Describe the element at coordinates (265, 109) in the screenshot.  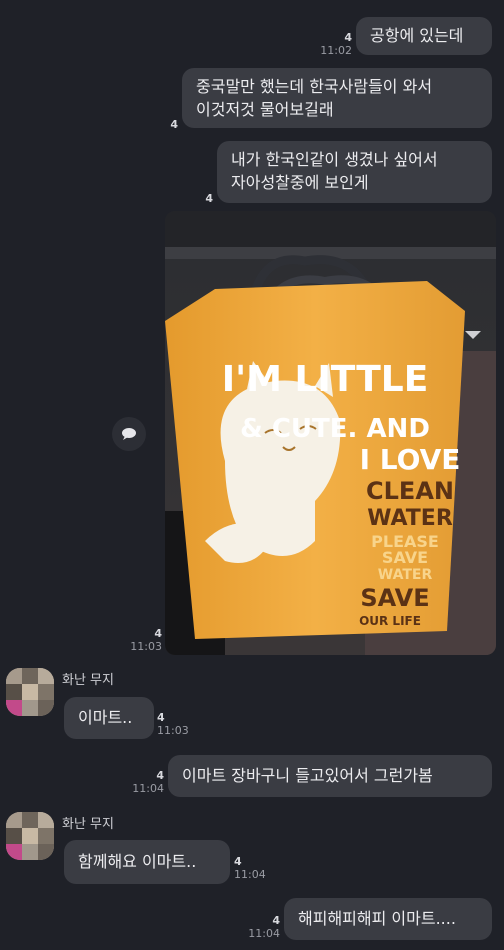
I see `message-line: 이것저것 물어보길래` at that location.